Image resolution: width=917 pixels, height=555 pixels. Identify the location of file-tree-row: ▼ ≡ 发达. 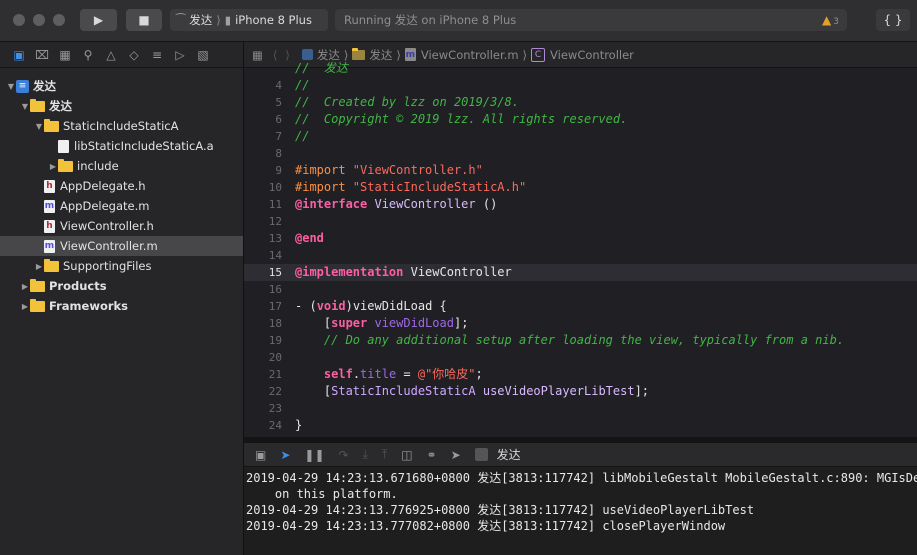
(121, 86).